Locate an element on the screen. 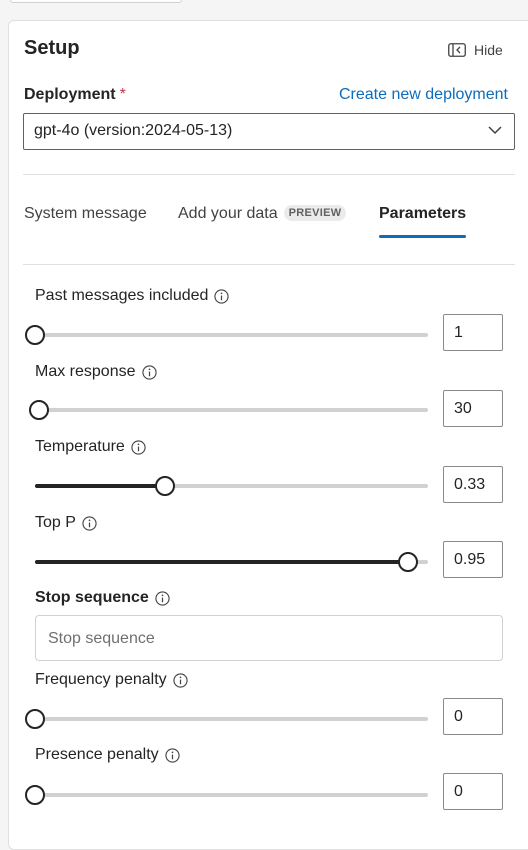 The image size is (528, 850). param-label-text: Top P is located at coordinates (55, 522).